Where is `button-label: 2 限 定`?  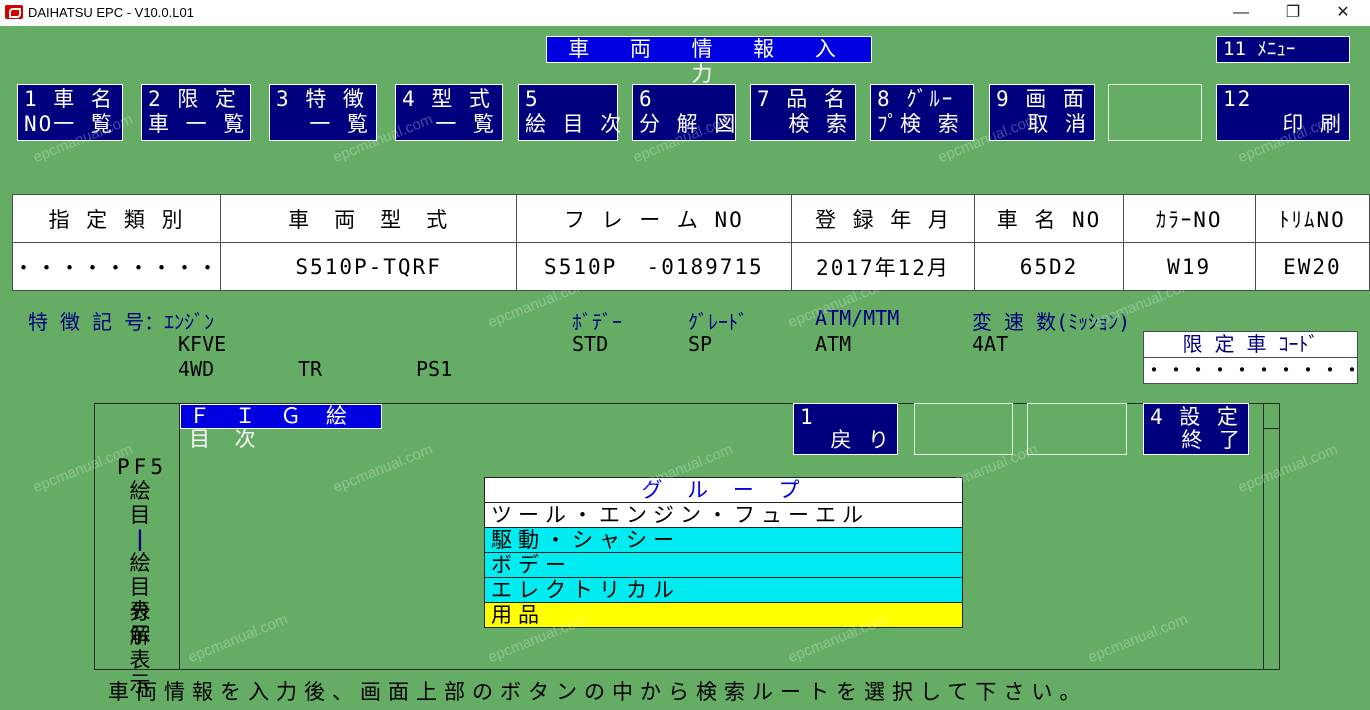
button-label: 2 限 定 is located at coordinates (193, 99).